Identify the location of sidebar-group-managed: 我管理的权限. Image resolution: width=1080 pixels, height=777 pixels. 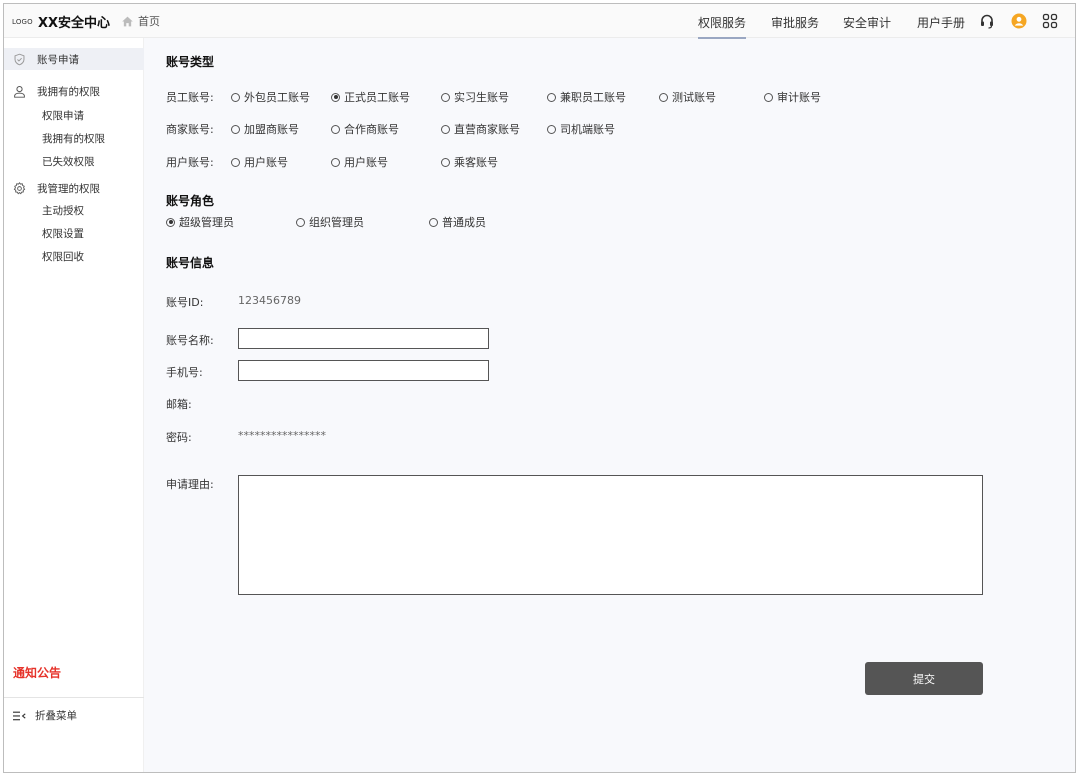
(74, 188).